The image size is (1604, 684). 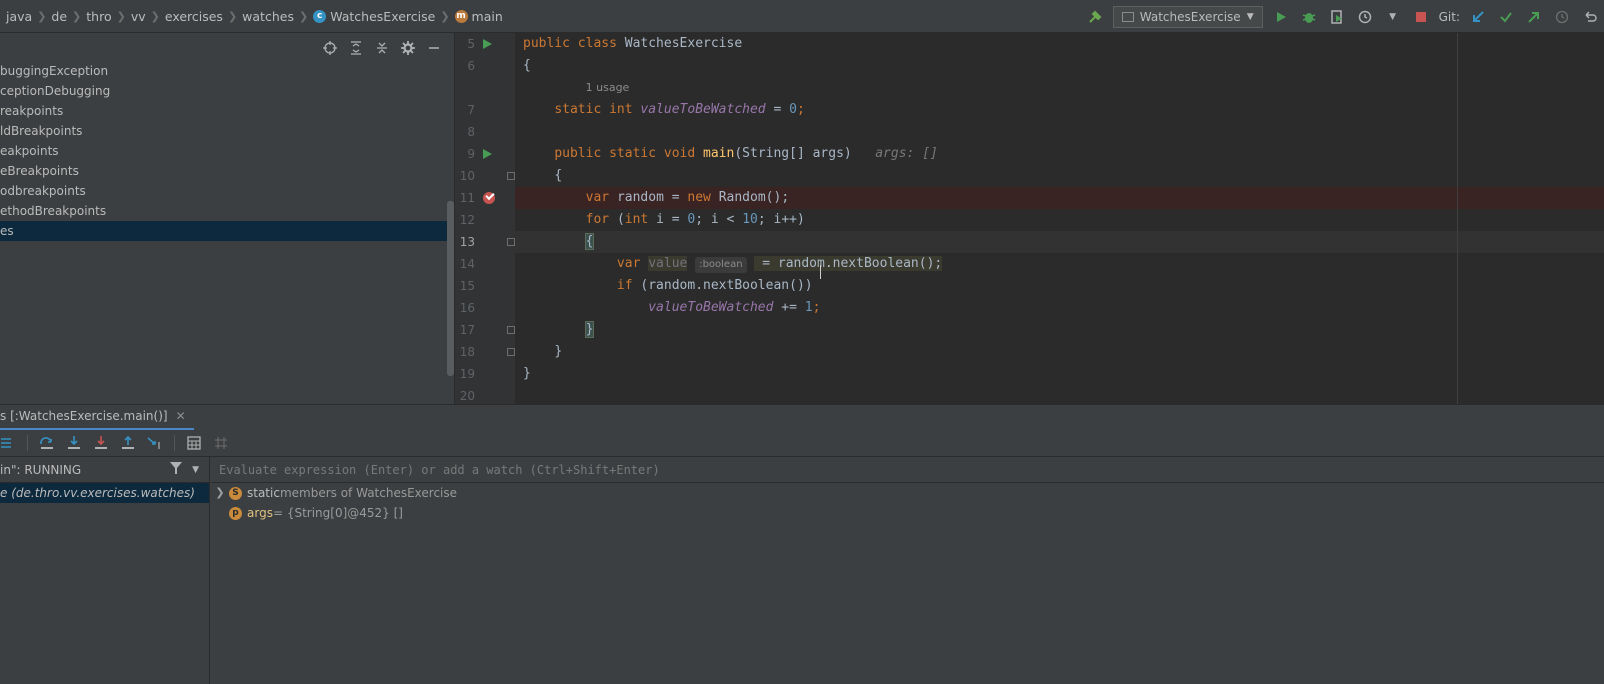 What do you see at coordinates (104, 493) in the screenshot?
I see `stack-frame-selected: e (de.thro.vv.exercises.watches)` at bounding box center [104, 493].